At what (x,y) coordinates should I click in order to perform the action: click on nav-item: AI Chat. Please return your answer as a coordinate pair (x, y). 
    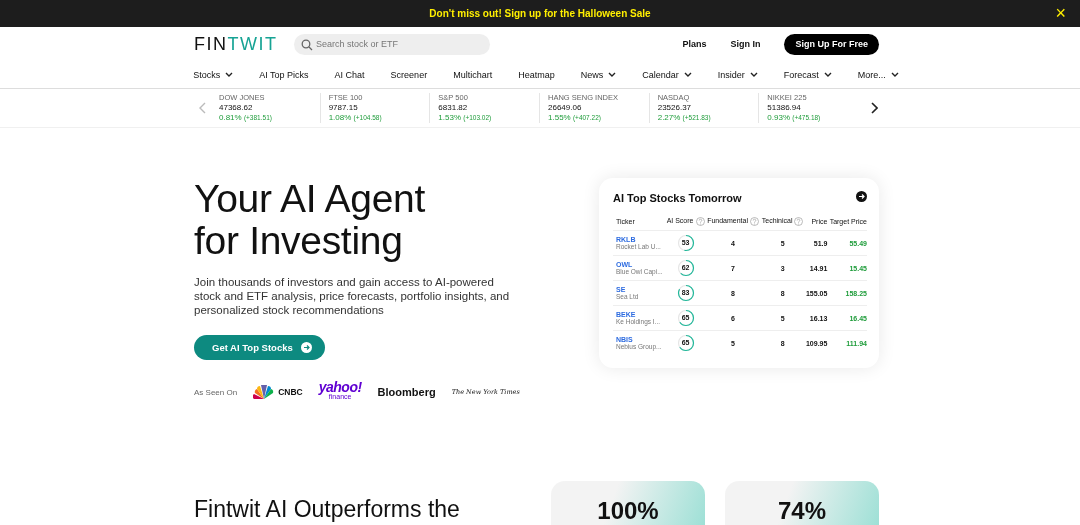
    Looking at the image, I should click on (349, 74).